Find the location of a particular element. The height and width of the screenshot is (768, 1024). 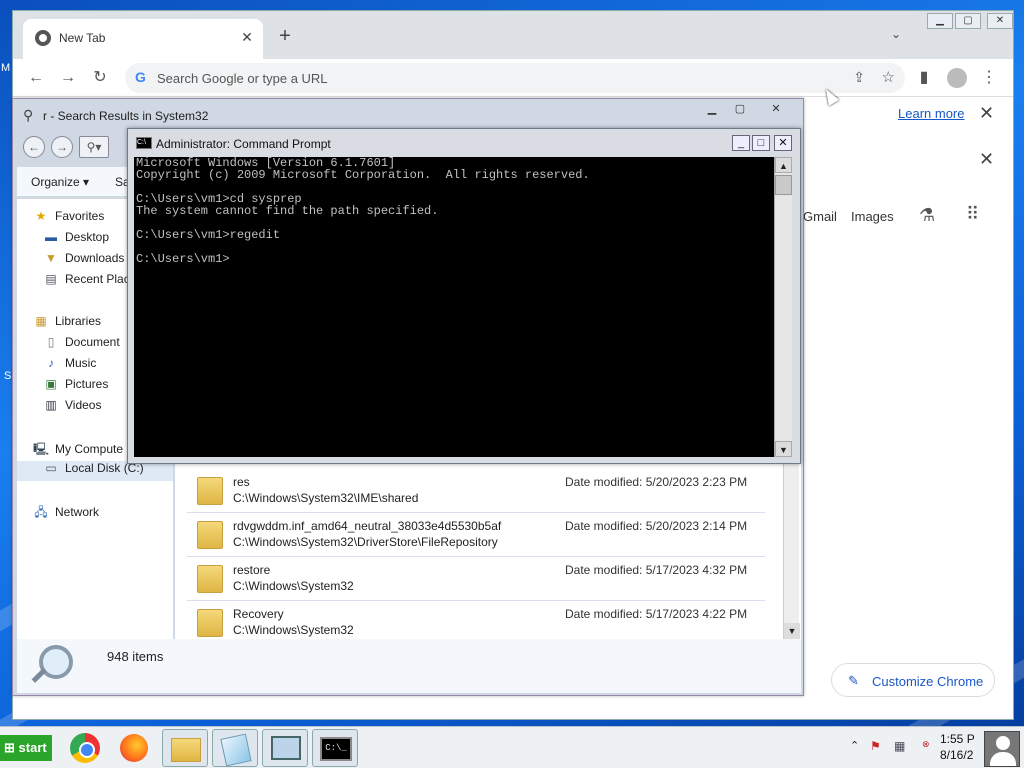

windows-logo-icon: ⊞ is located at coordinates (9, 747).